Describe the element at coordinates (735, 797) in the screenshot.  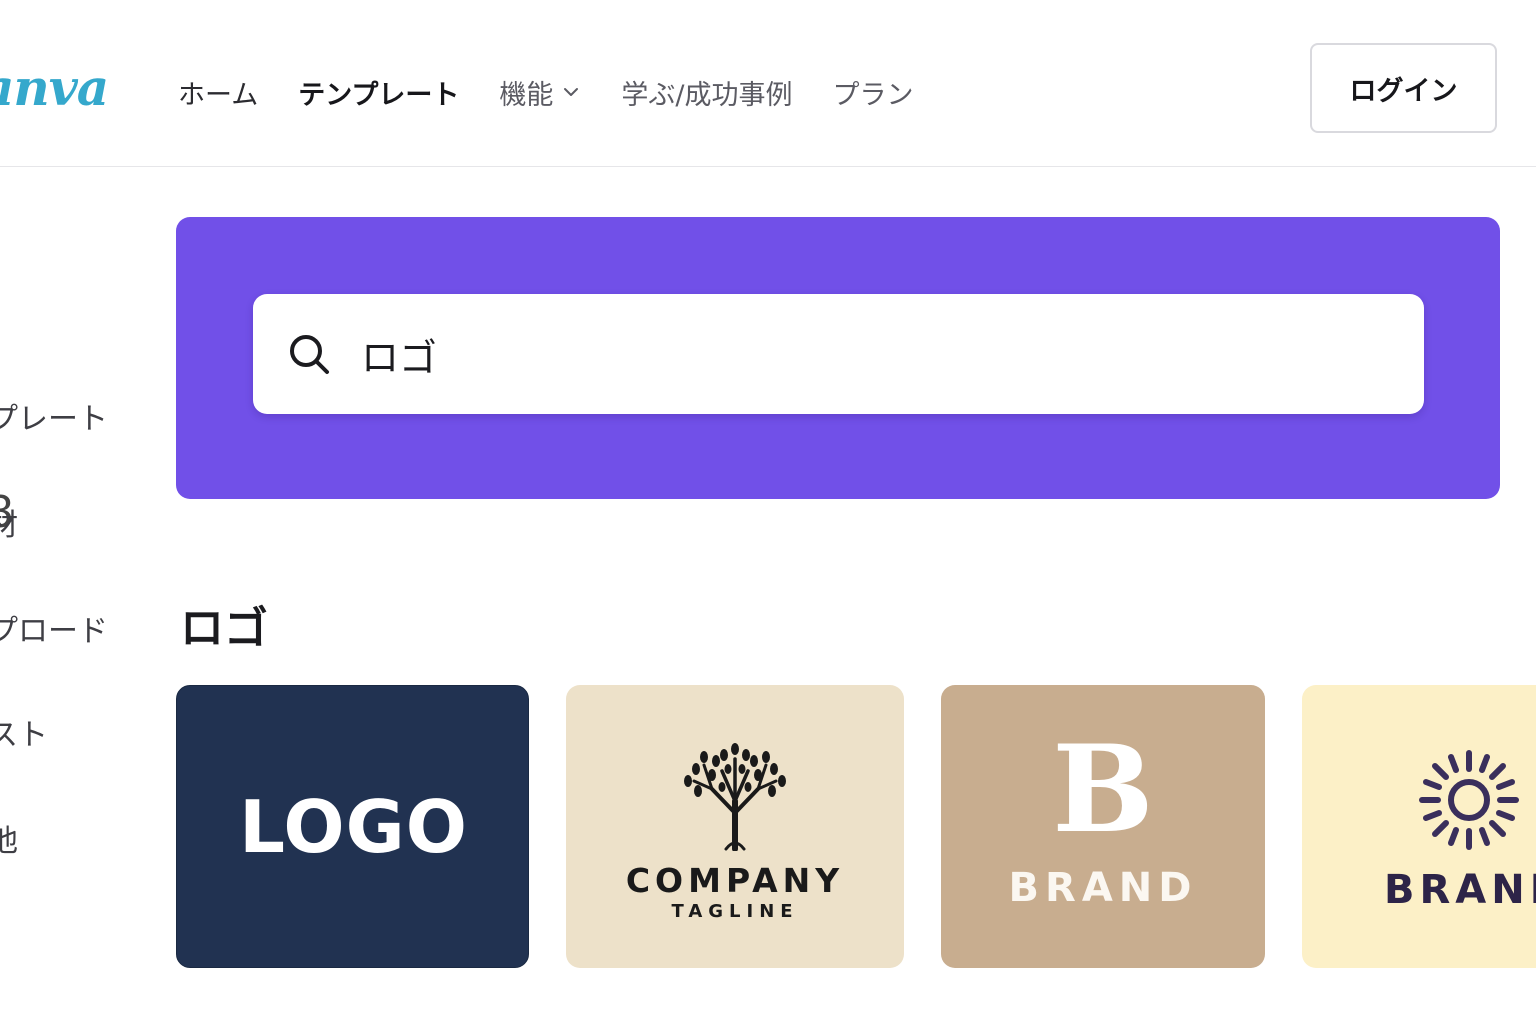
I see `tree-icon` at that location.